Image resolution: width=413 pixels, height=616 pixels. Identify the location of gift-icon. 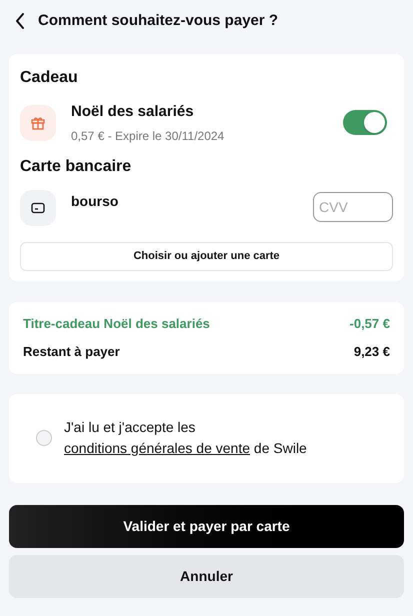
(38, 122).